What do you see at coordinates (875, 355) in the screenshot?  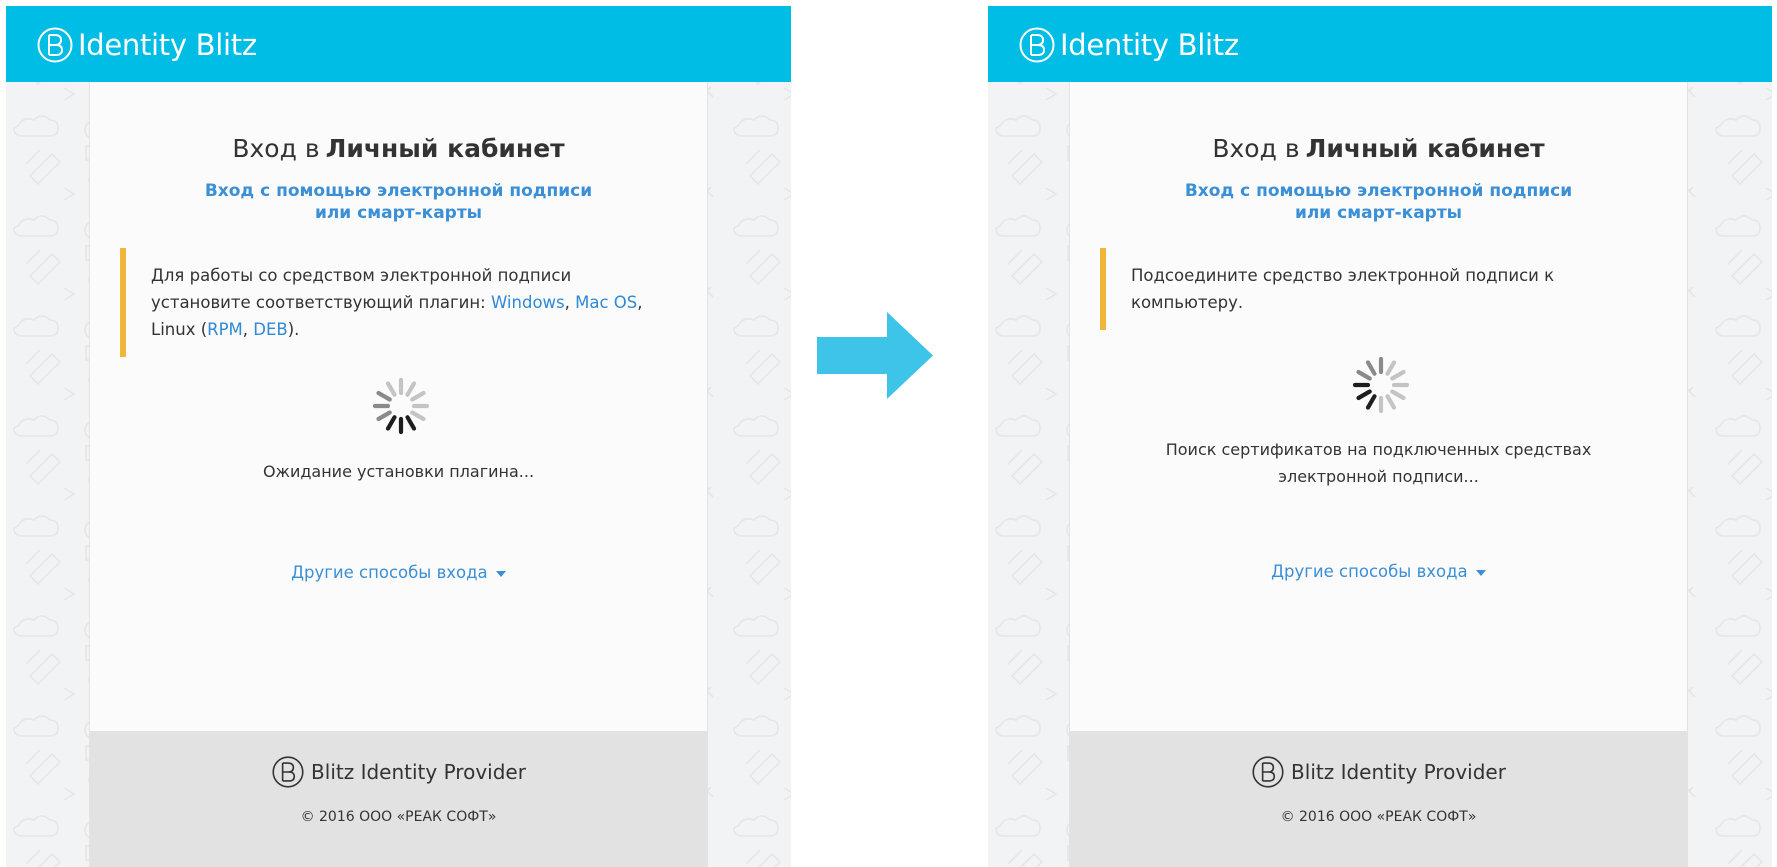 I see `right-arrow-icon` at bounding box center [875, 355].